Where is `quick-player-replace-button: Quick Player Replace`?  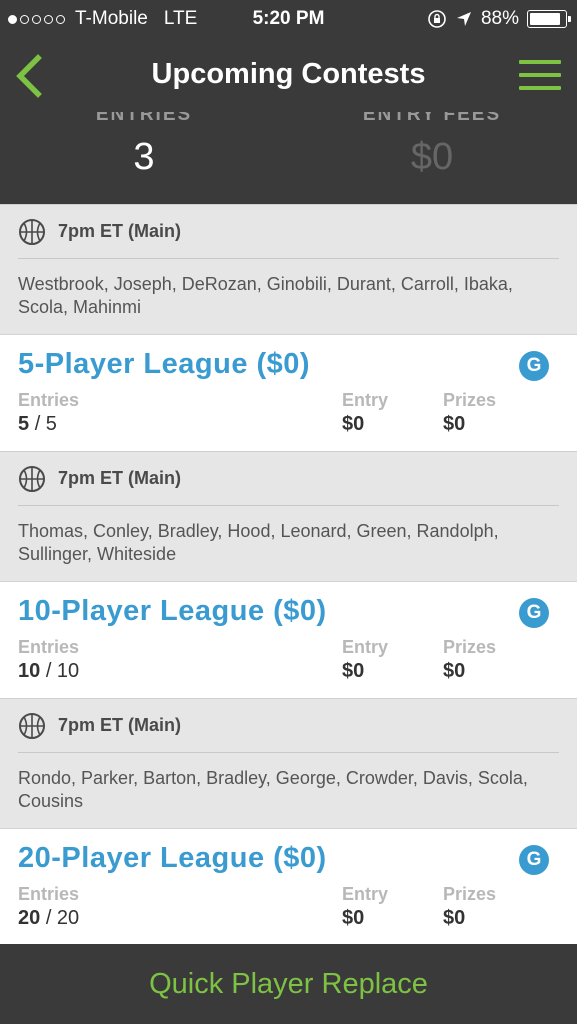 quick-player-replace-button: Quick Player Replace is located at coordinates (288, 984).